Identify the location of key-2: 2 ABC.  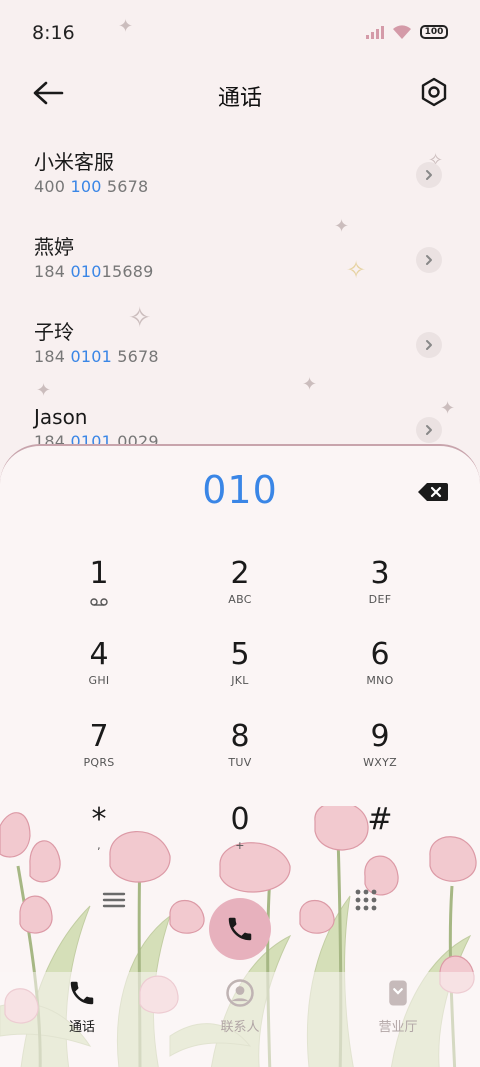
(240, 591).